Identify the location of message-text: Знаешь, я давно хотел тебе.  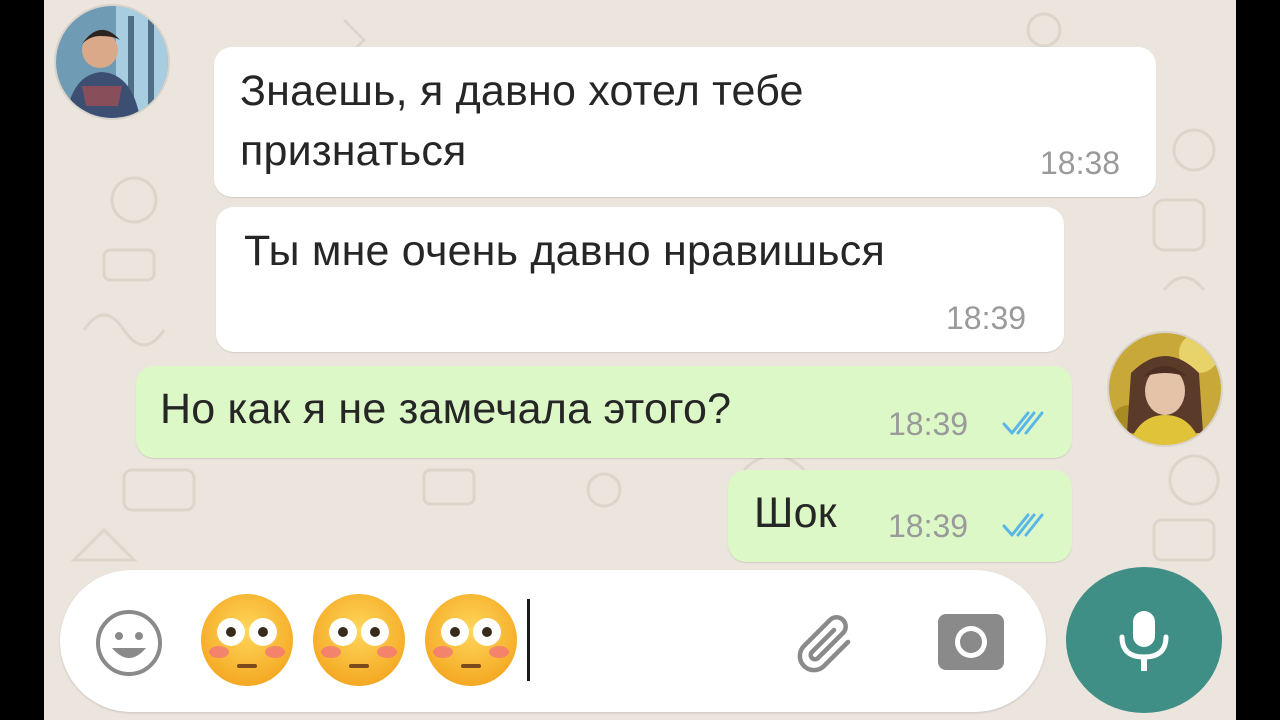
(522, 91).